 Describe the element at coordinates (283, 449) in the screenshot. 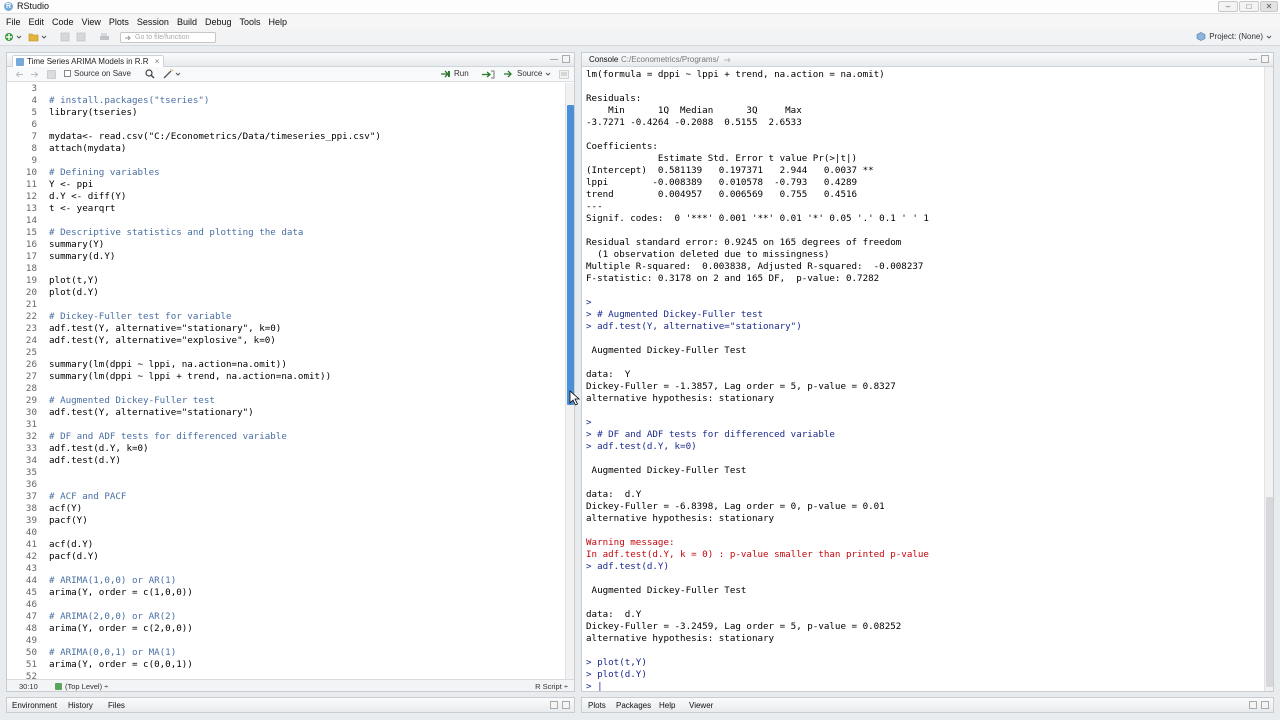

I see `code-line: 33 adf.test(d.Y, k=0)` at that location.